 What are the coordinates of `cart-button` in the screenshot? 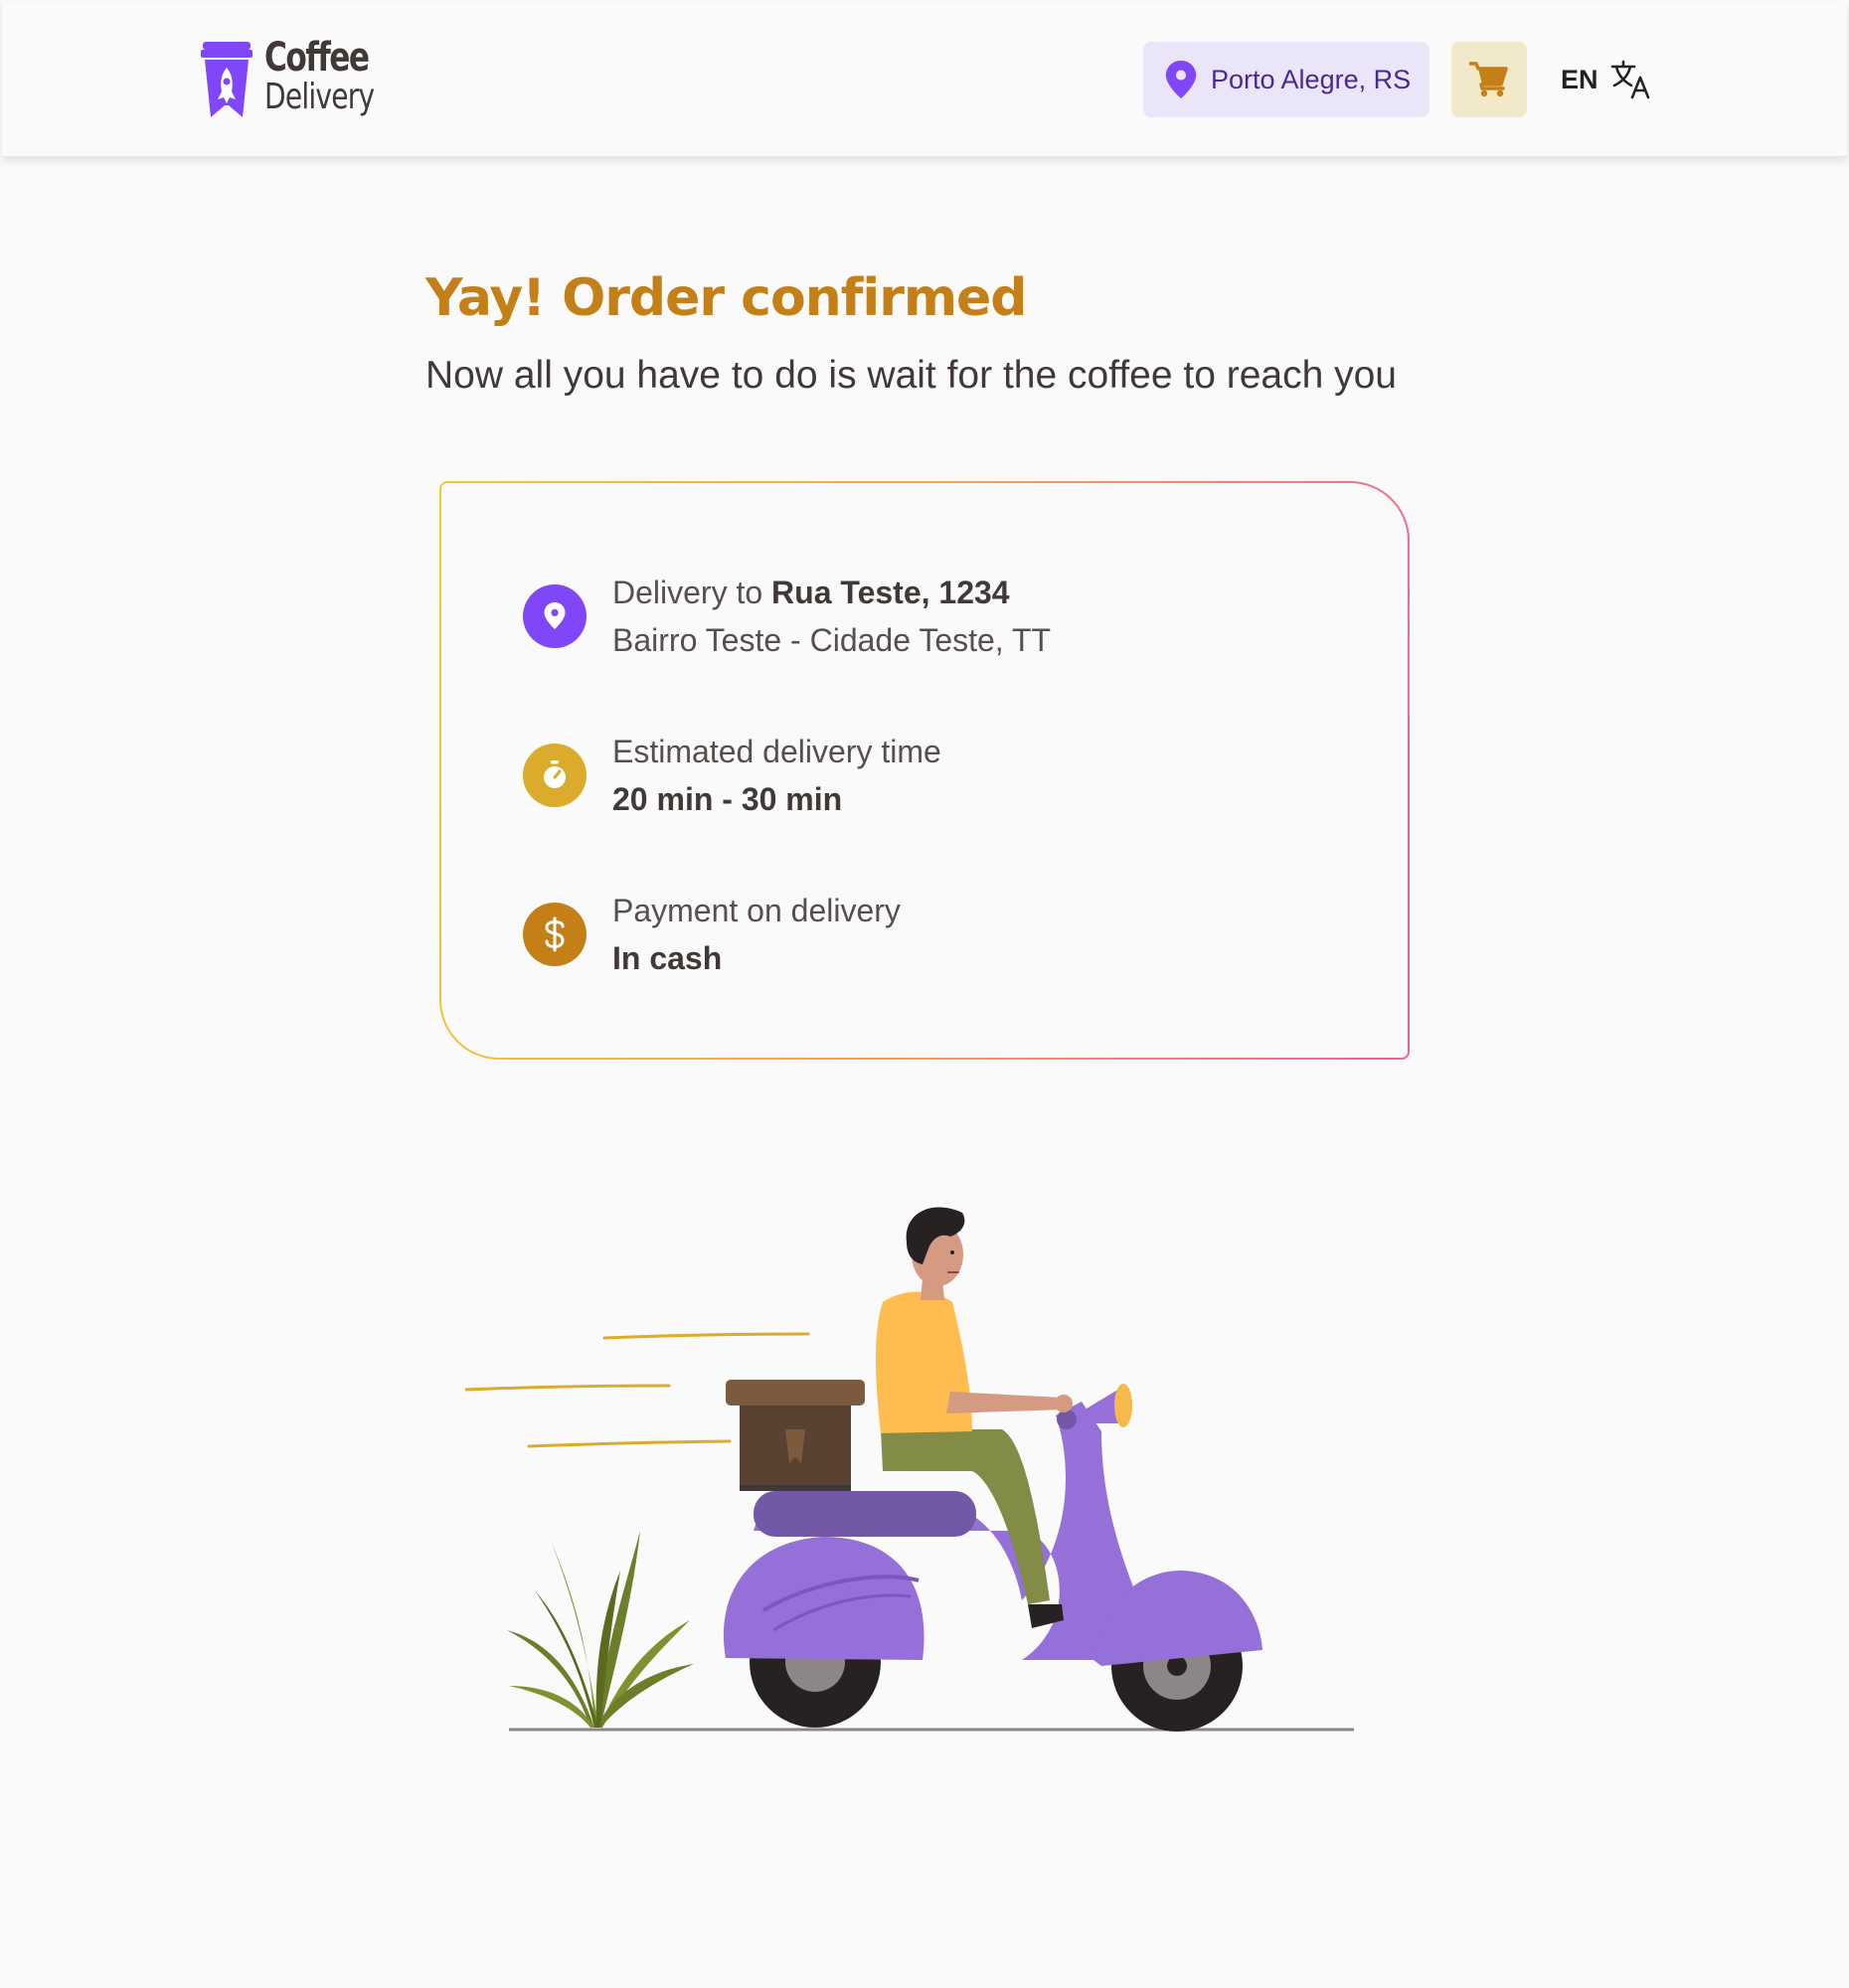 It's located at (1489, 79).